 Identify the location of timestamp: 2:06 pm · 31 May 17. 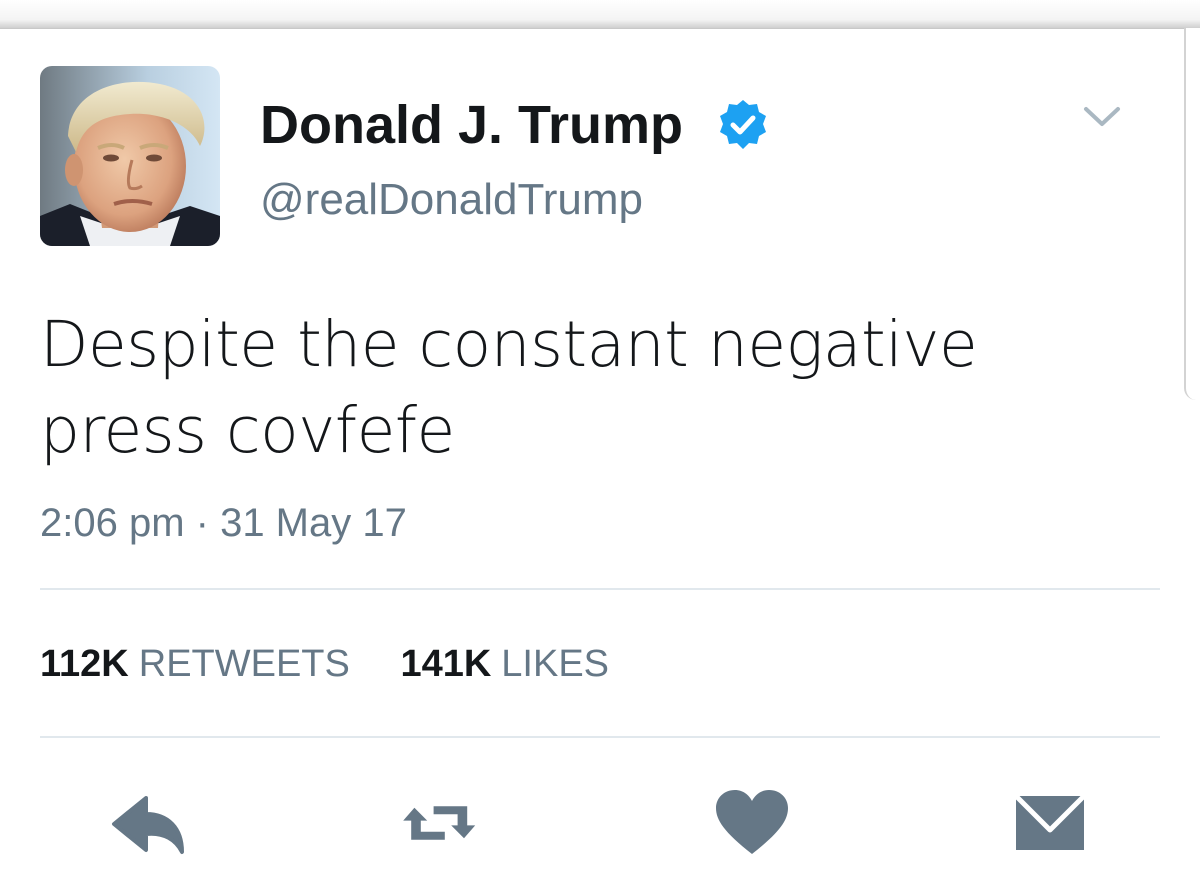
(223, 523).